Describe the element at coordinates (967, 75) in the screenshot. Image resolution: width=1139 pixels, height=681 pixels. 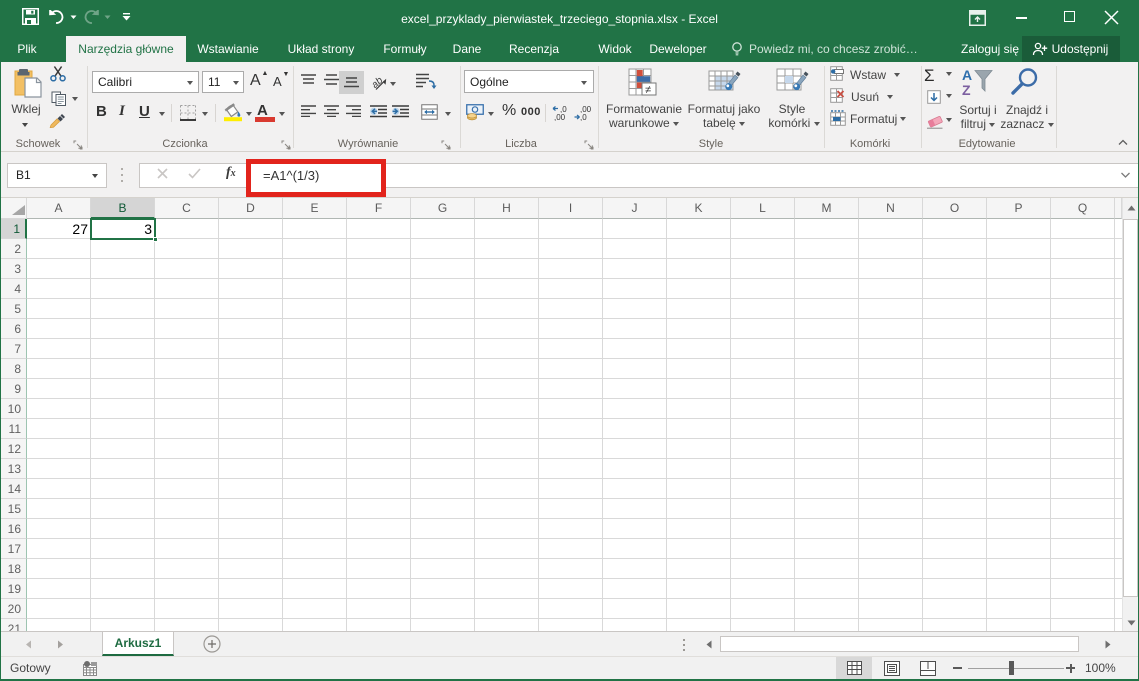
I see `svg-text: A` at that location.